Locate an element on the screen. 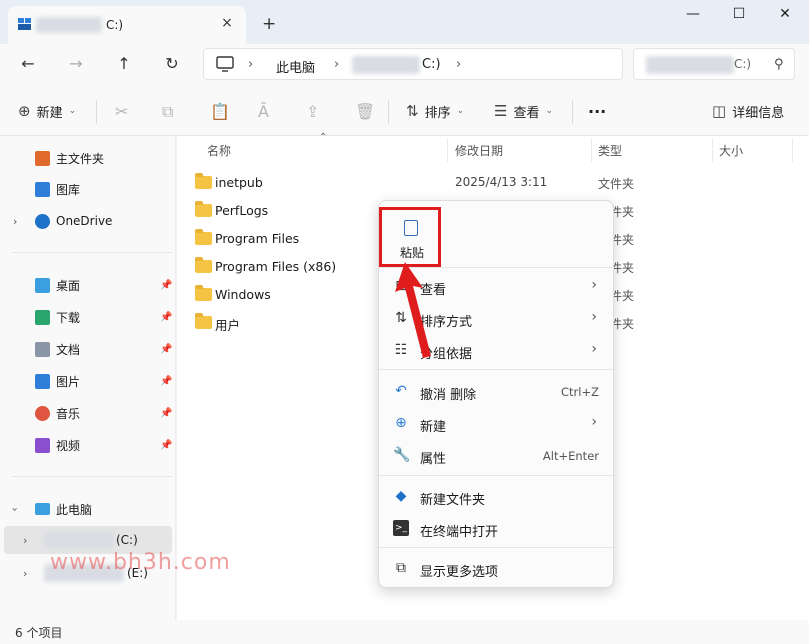 The height and width of the screenshot is (644, 809). menu-item-new: ⊕ 新建 › is located at coordinates (496, 423).